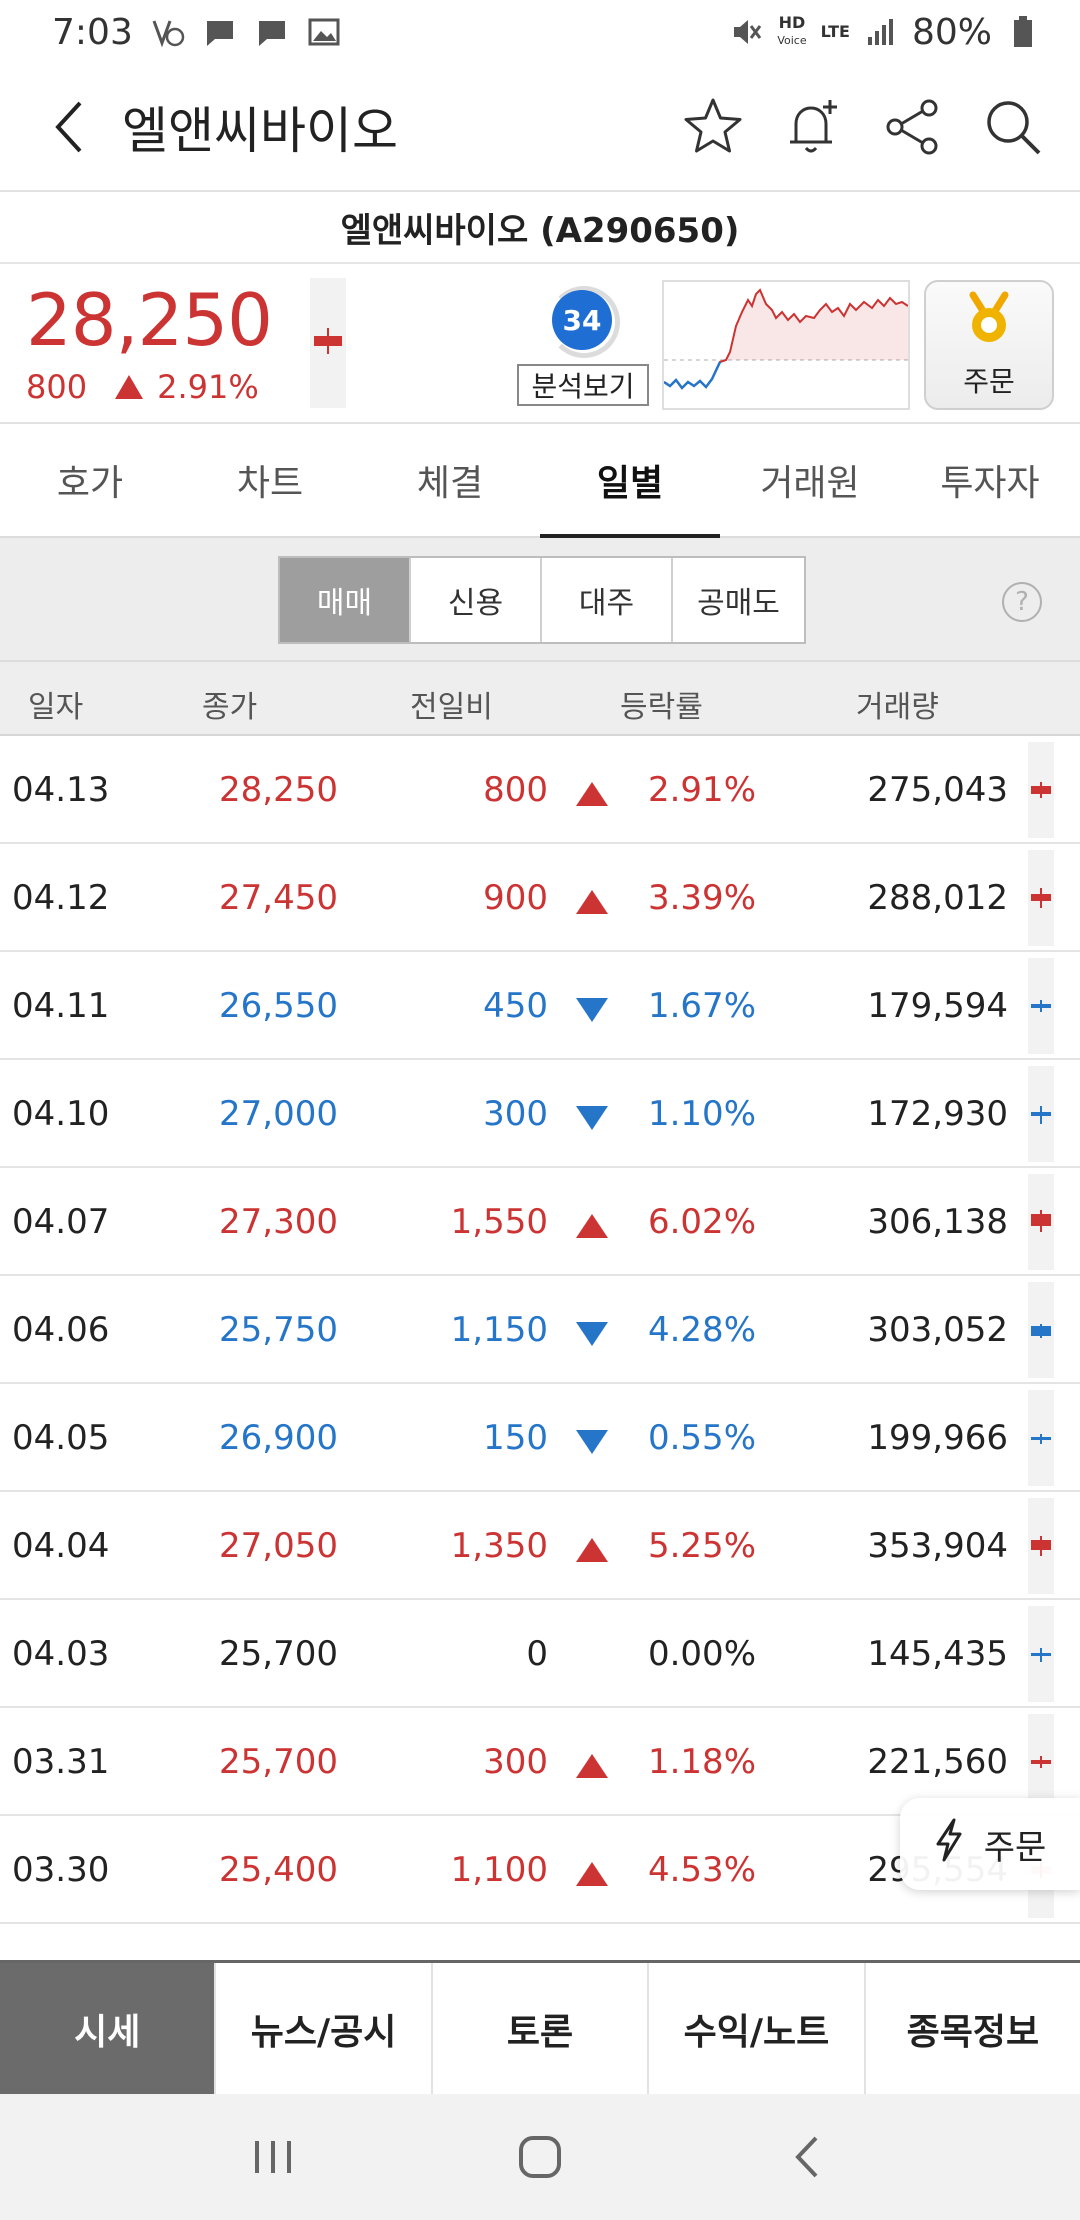 Image resolution: width=1080 pixels, height=2220 pixels. I want to click on nav-discussion: 토론, so click(541, 2028).